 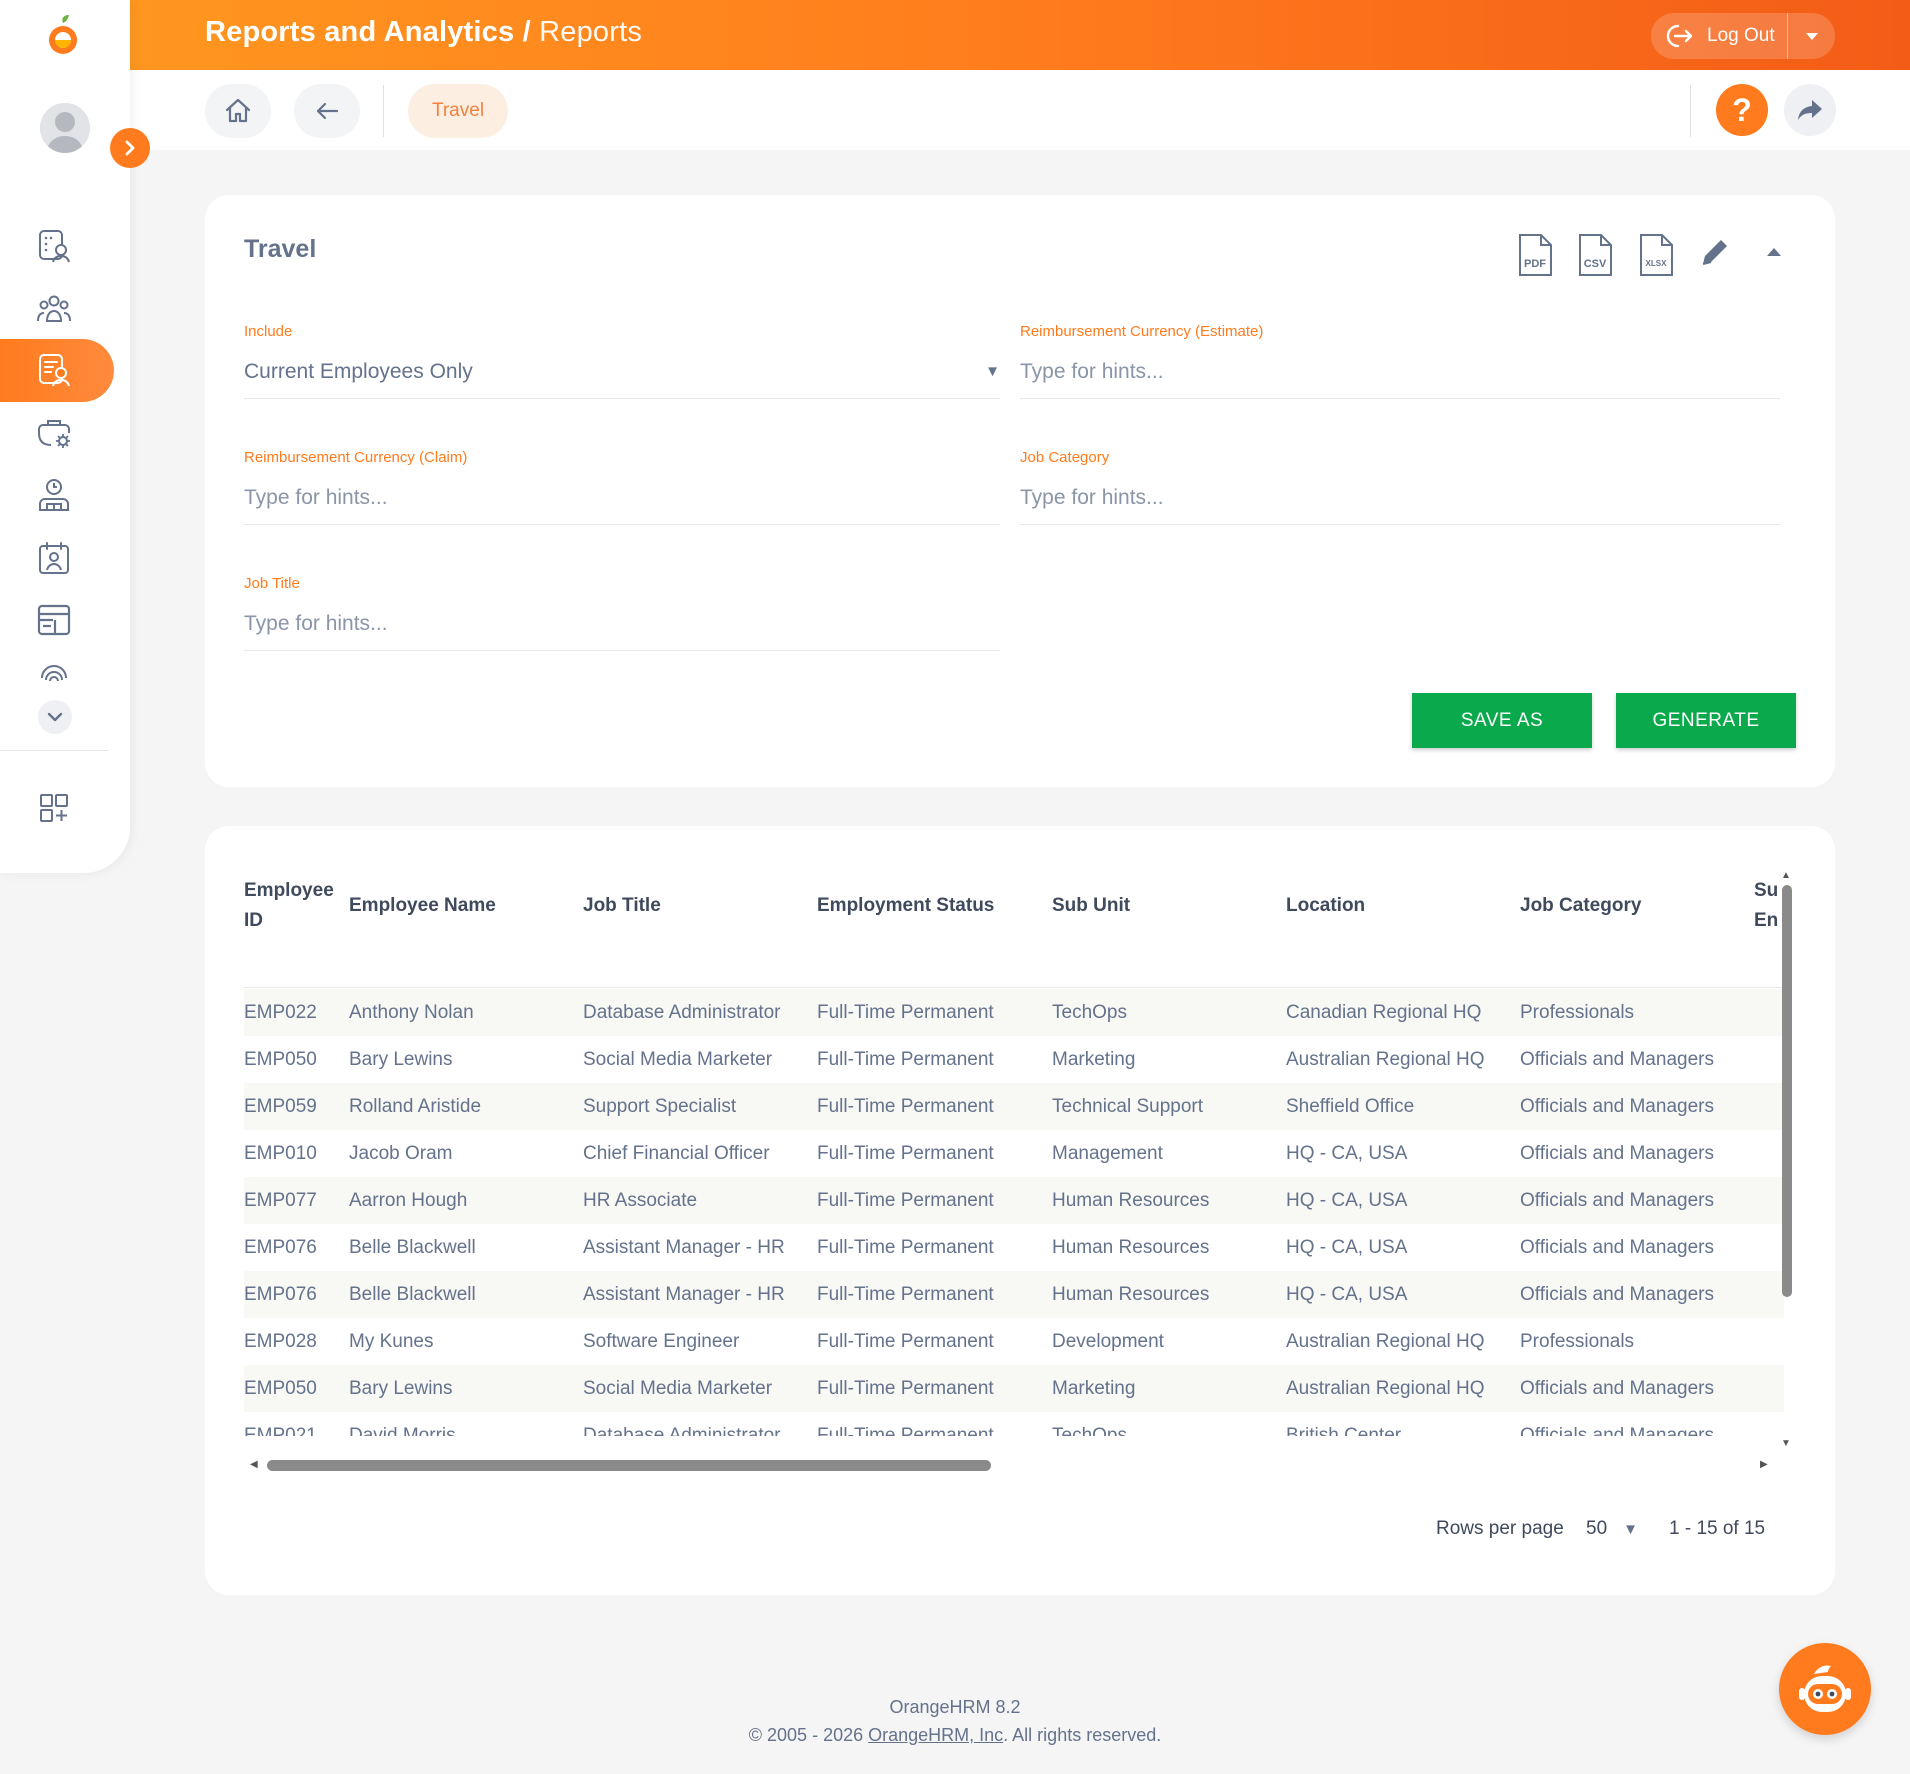 I want to click on sidebar-item-buzz, so click(x=54, y=671).